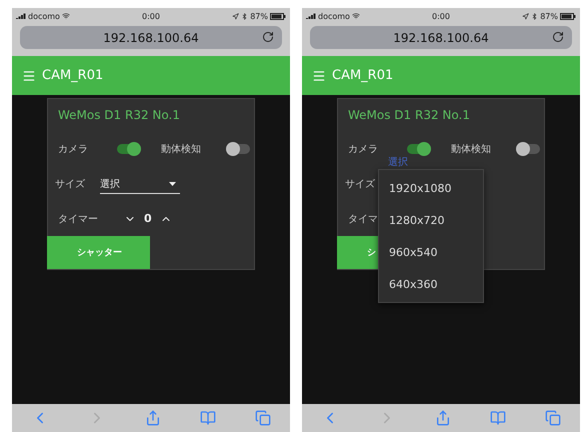 This screenshot has width=582, height=432. I want to click on menu-option: 1920x1080, so click(431, 188).